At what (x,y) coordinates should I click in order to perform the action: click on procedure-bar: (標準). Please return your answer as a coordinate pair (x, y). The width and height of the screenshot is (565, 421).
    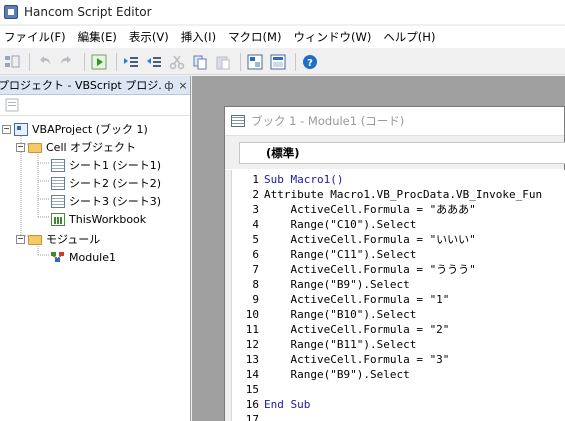
    Looking at the image, I should click on (395, 152).